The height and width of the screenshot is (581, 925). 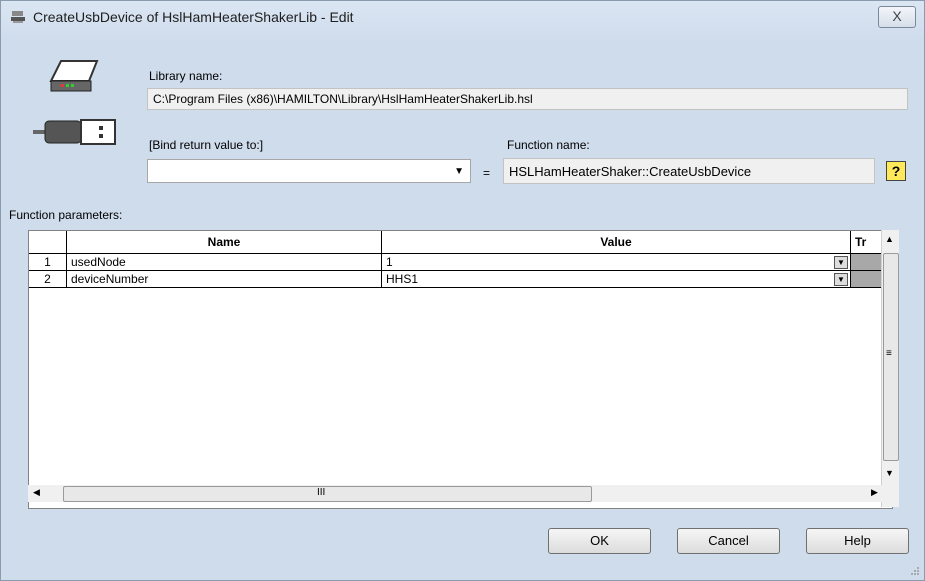 I want to click on equals-sign: =, so click(x=487, y=173).